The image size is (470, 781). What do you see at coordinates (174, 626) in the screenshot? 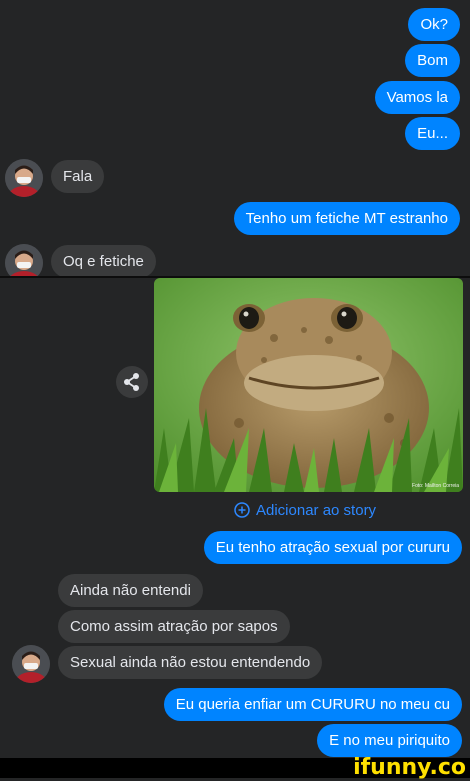
I see `message-incoming: Como assim atração por sapos` at bounding box center [174, 626].